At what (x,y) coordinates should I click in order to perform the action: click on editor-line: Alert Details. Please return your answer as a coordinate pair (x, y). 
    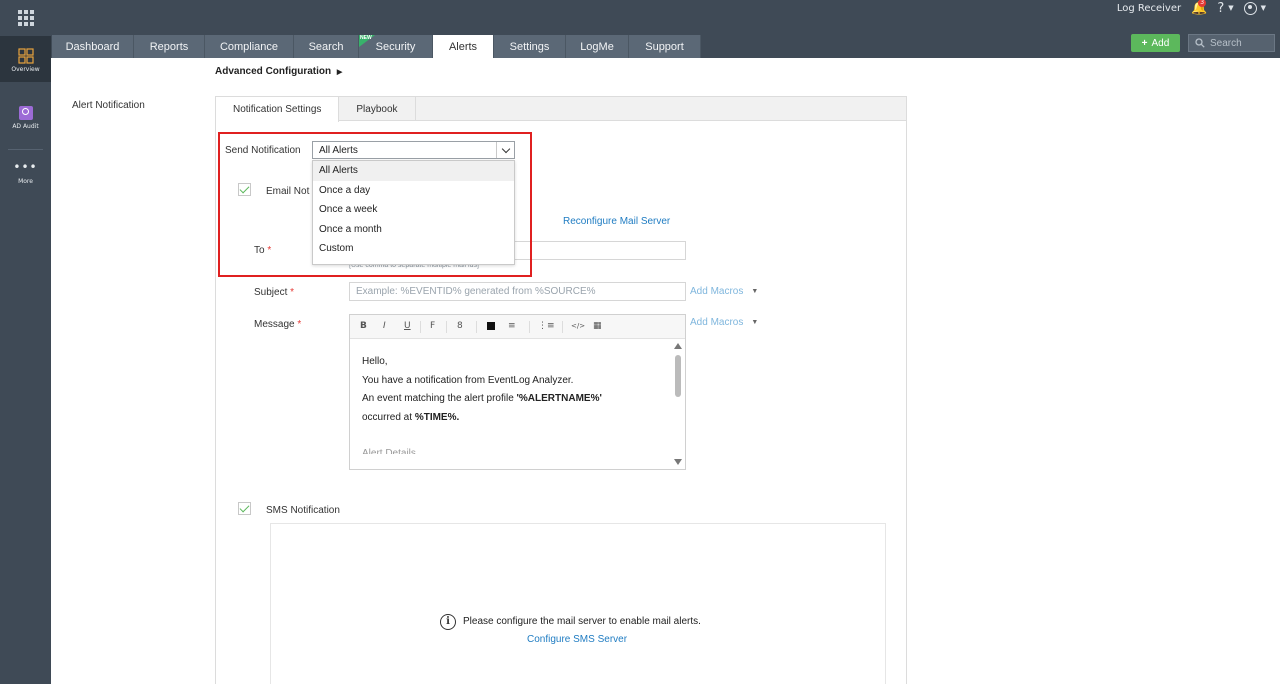
    Looking at the image, I should click on (389, 451).